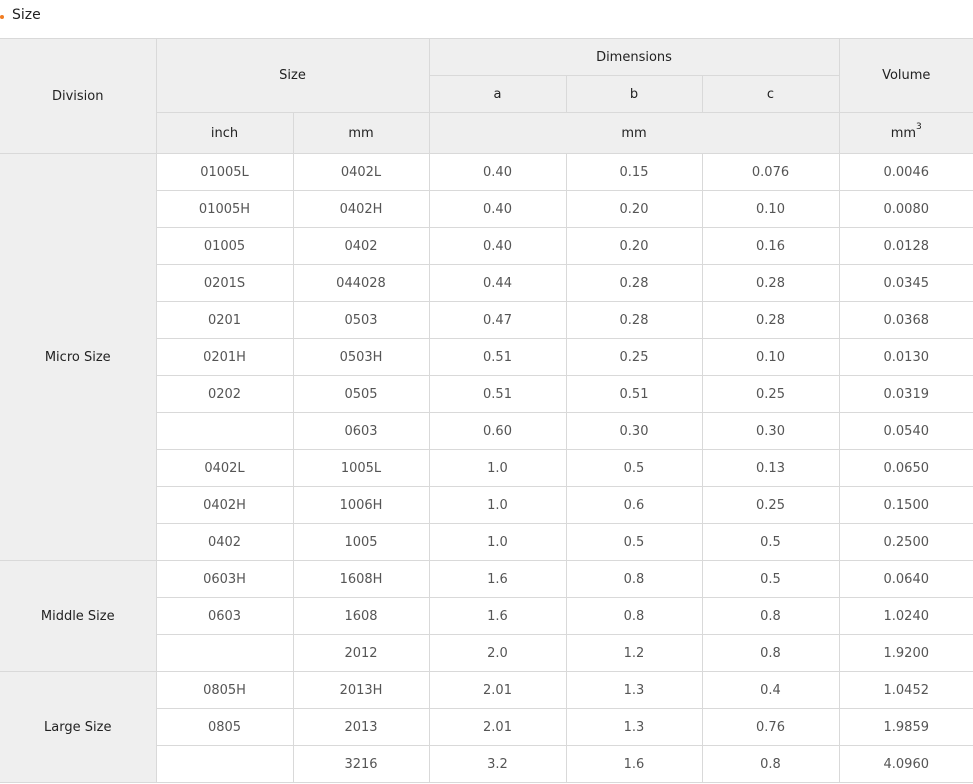 This screenshot has height=784, width=973. Describe the element at coordinates (905, 542) in the screenshot. I see `cell-volume: 0.2500` at that location.